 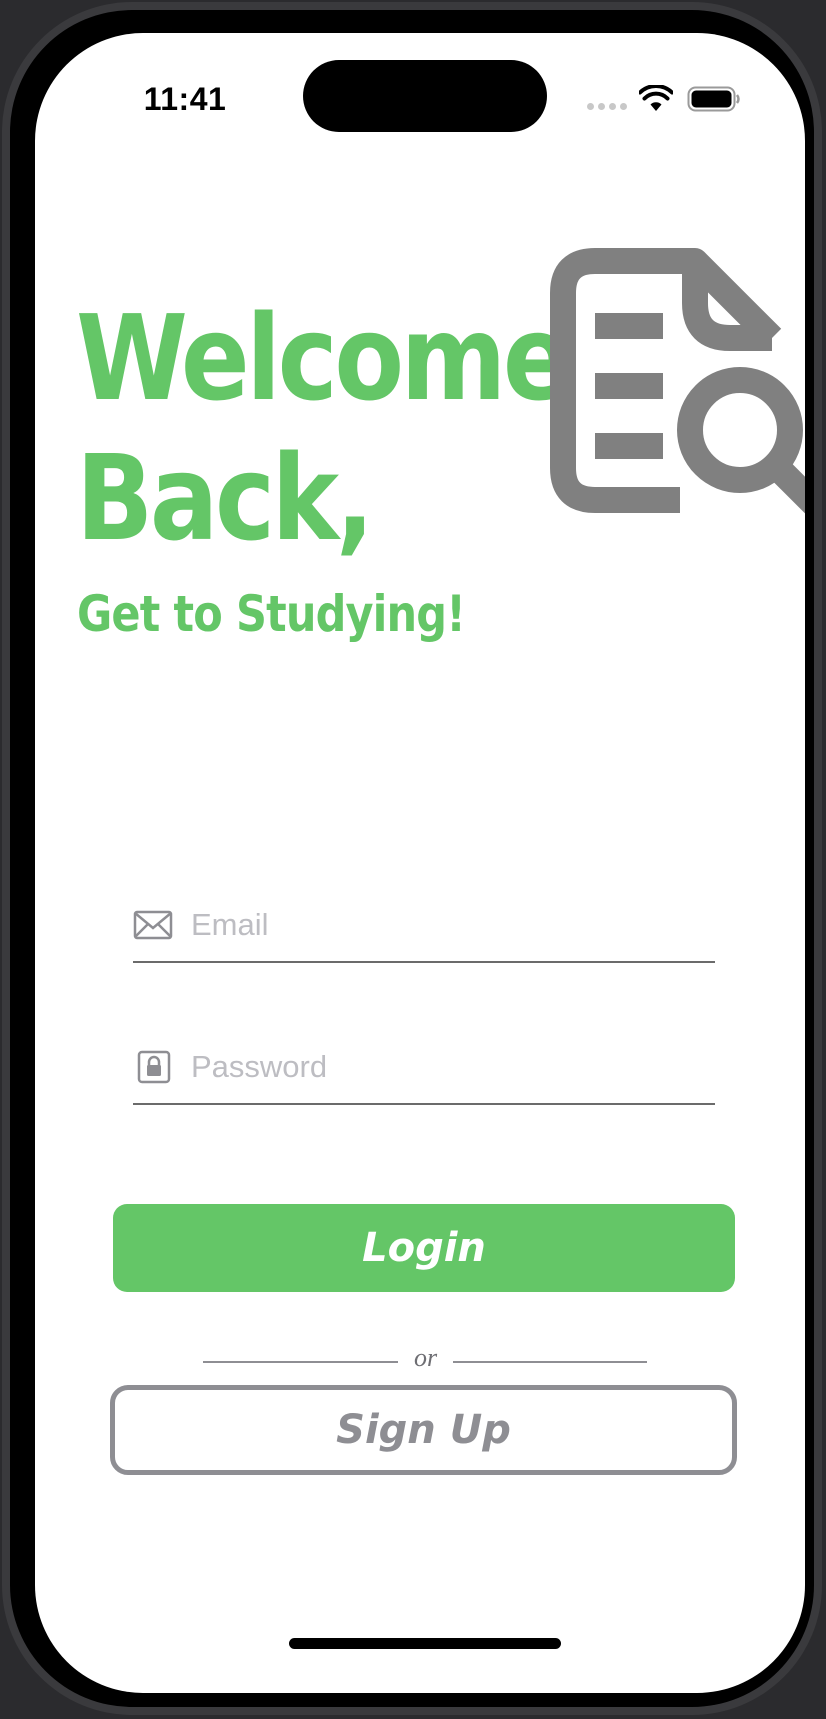 What do you see at coordinates (425, 96) in the screenshot?
I see `dynamic-island` at bounding box center [425, 96].